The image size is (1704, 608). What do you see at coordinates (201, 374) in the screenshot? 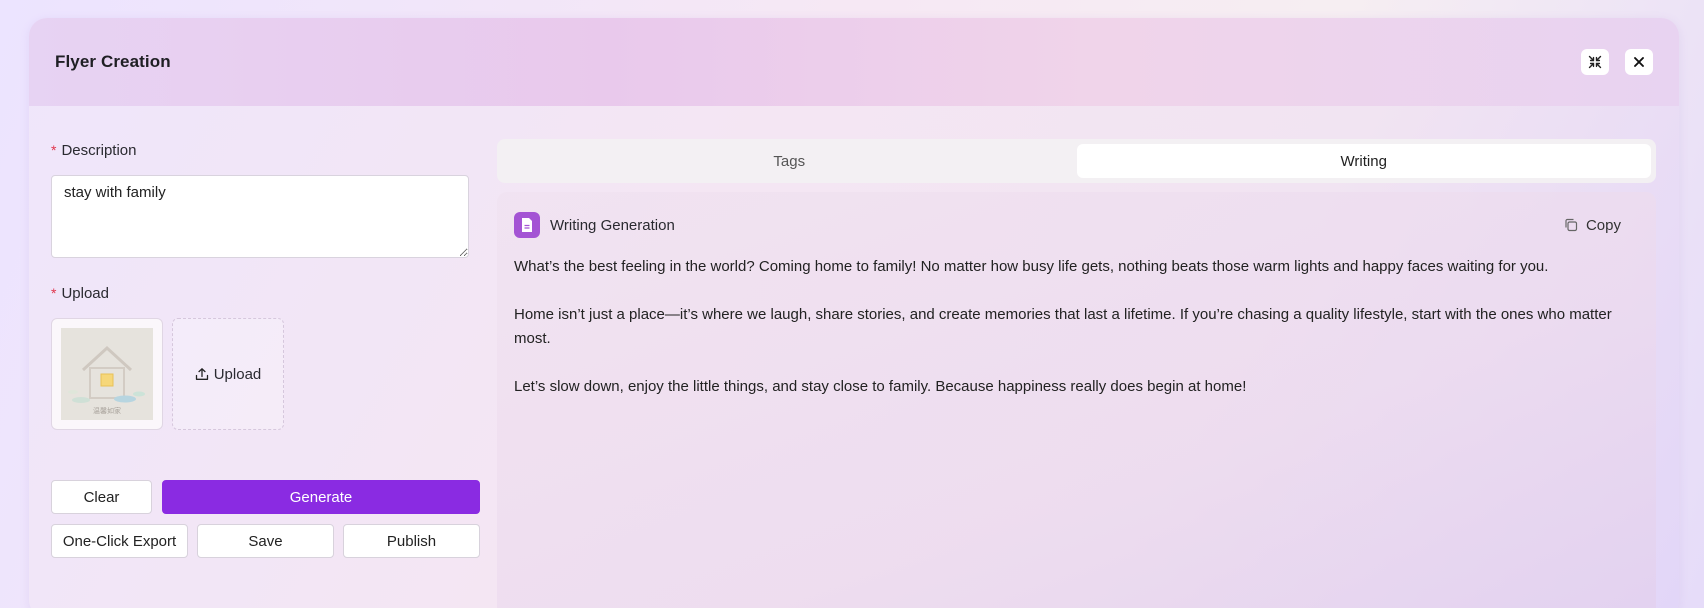
I see `upload-icon` at bounding box center [201, 374].